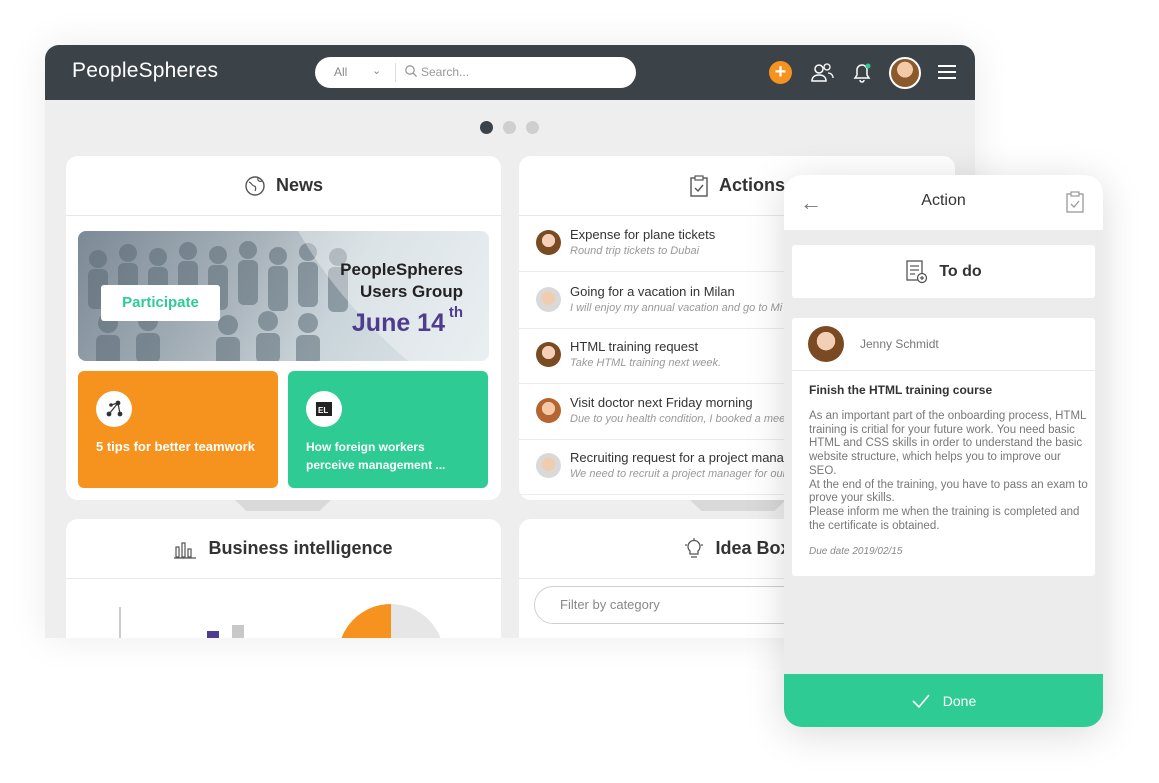 This screenshot has height=783, width=1159. What do you see at coordinates (751, 185) in the screenshot?
I see `actions-title: Actions` at bounding box center [751, 185].